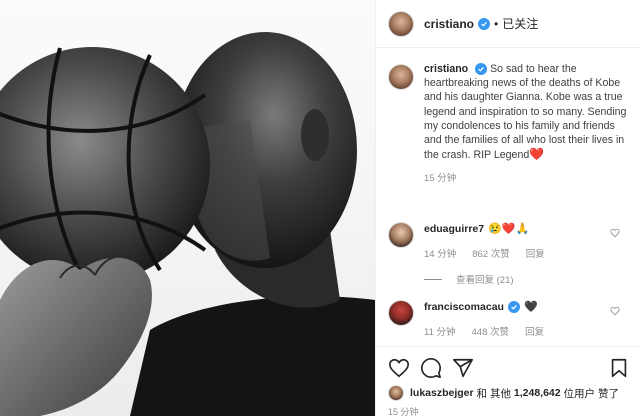  I want to click on likes-summary: lukaszbejger 和 其他 1,248,642 位用户 赞了, so click(503, 393).